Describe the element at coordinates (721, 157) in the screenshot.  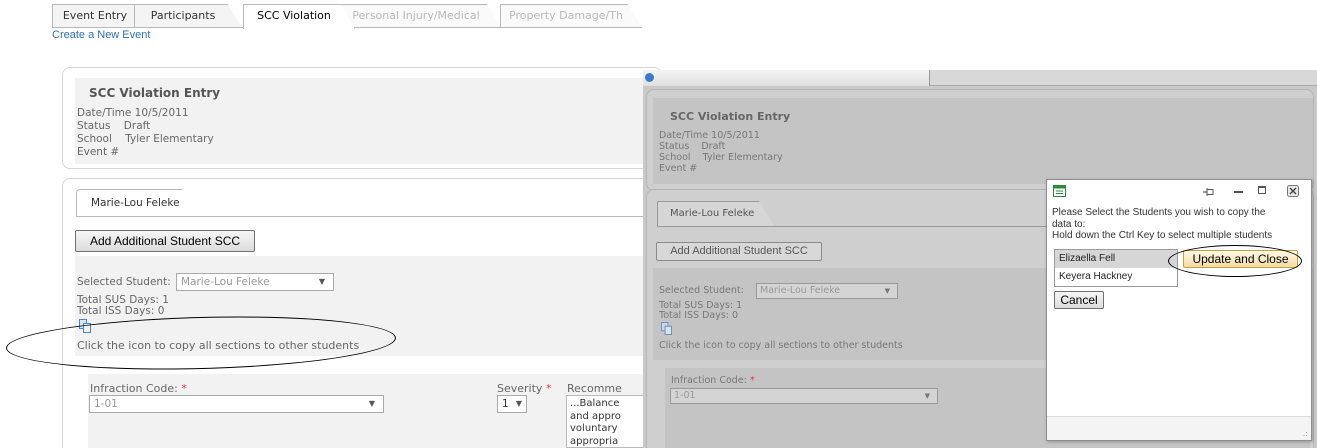
I see `r-entry-school: School Tyler Elementary` at that location.